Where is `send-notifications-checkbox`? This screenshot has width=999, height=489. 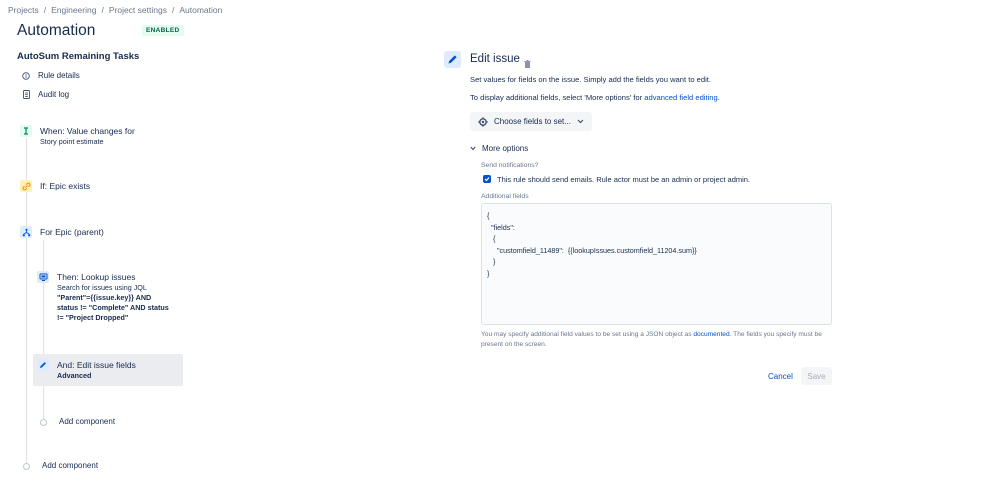
send-notifications-checkbox is located at coordinates (487, 179).